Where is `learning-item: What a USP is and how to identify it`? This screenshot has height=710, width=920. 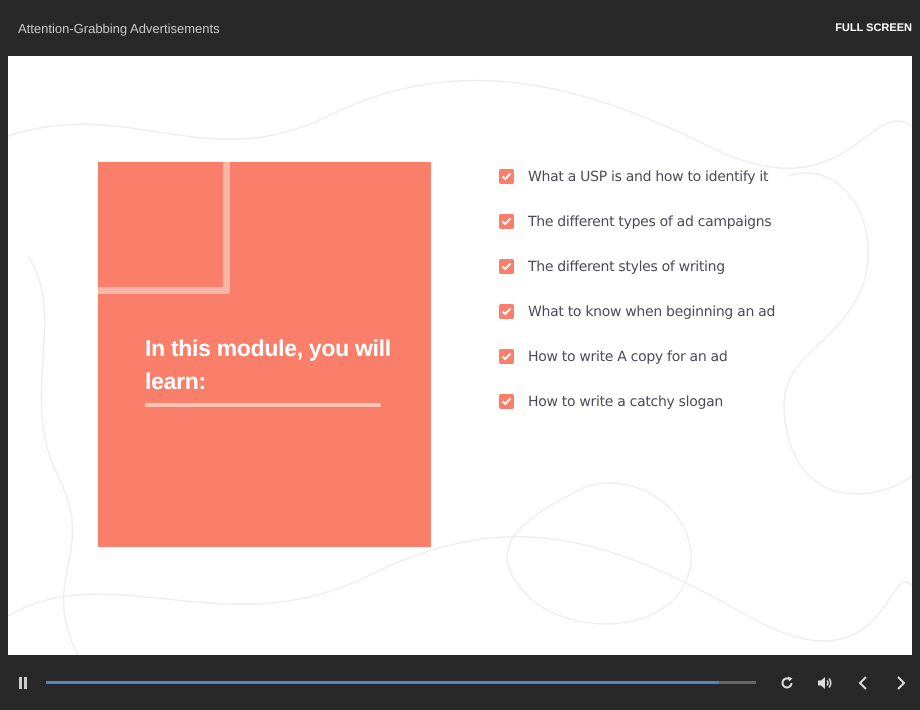 learning-item: What a USP is and how to identify it is located at coordinates (648, 176).